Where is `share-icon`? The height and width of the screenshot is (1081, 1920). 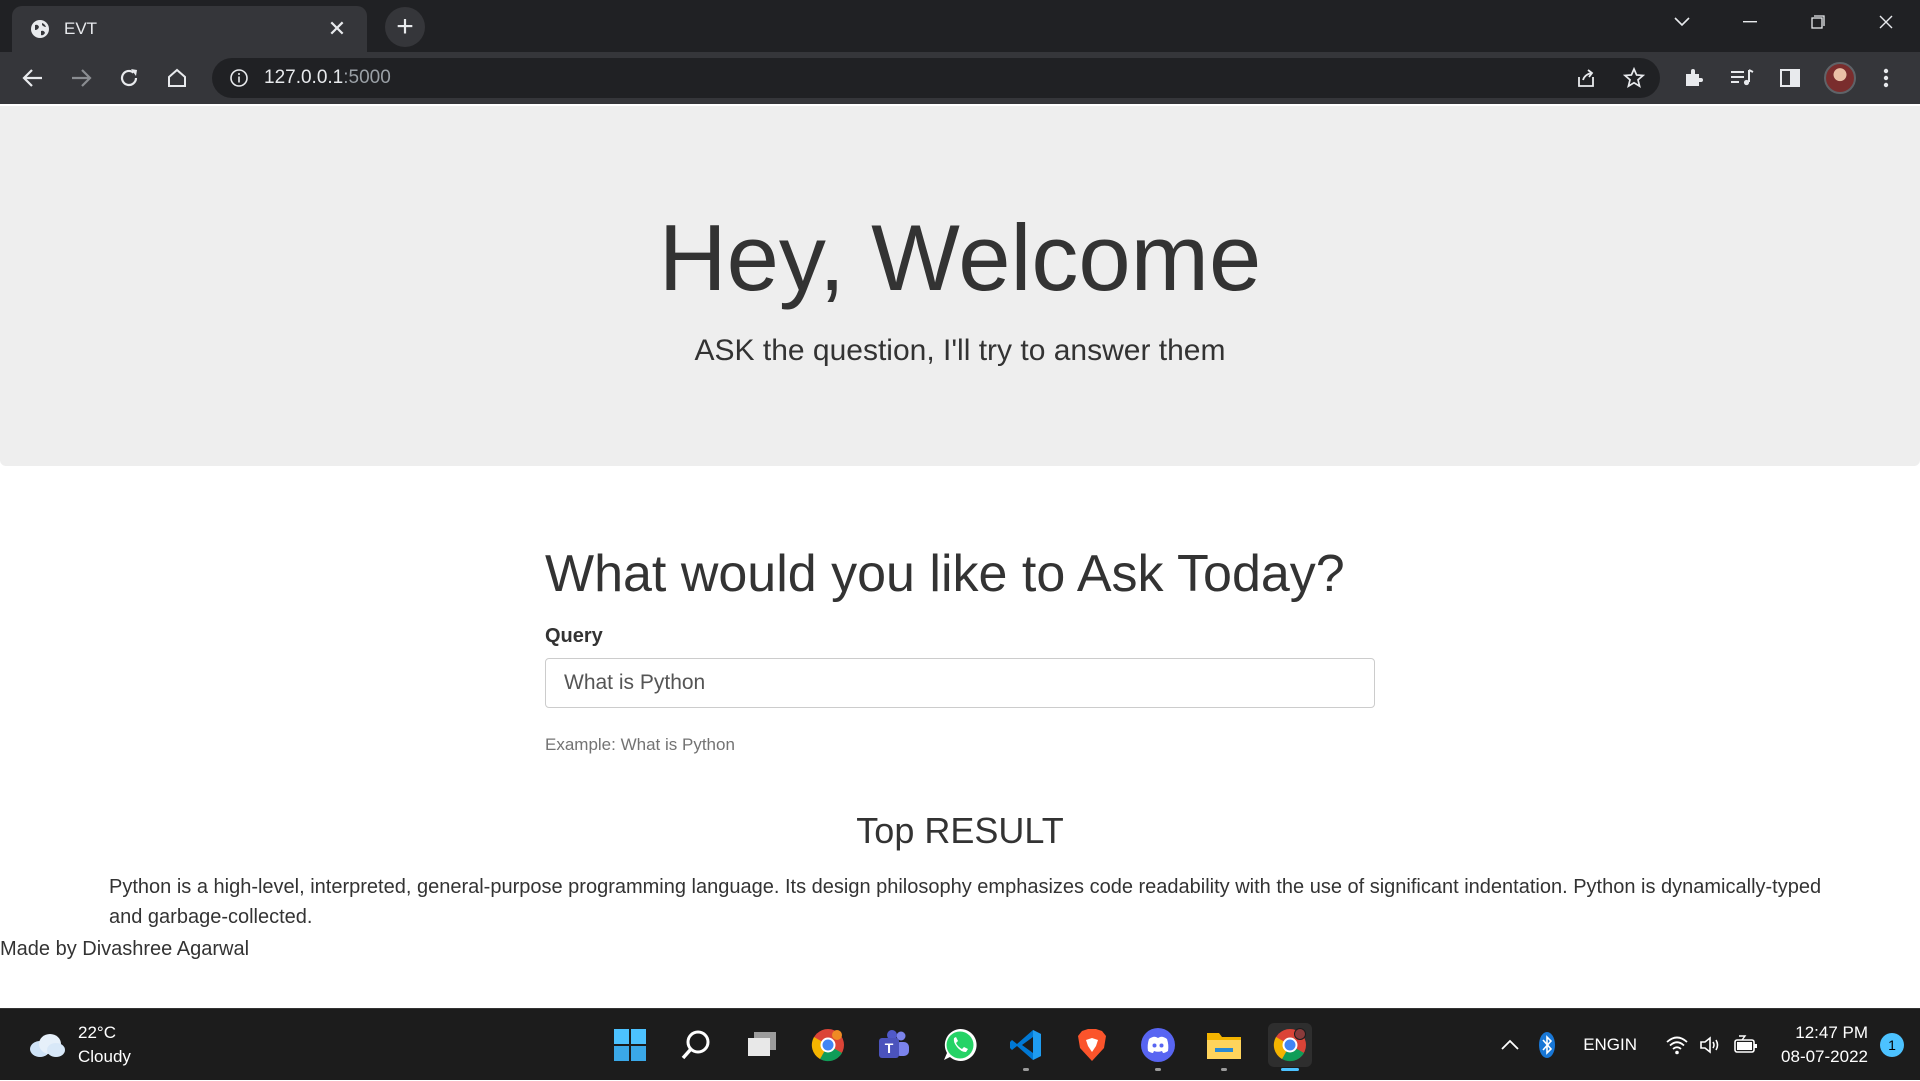
share-icon is located at coordinates (1586, 78).